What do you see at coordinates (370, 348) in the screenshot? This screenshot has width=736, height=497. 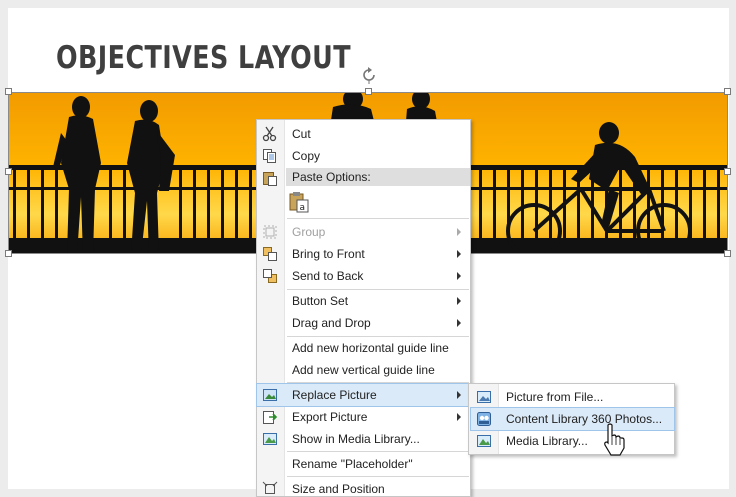 I see `menu-item-label: Add new horizontal guide line` at bounding box center [370, 348].